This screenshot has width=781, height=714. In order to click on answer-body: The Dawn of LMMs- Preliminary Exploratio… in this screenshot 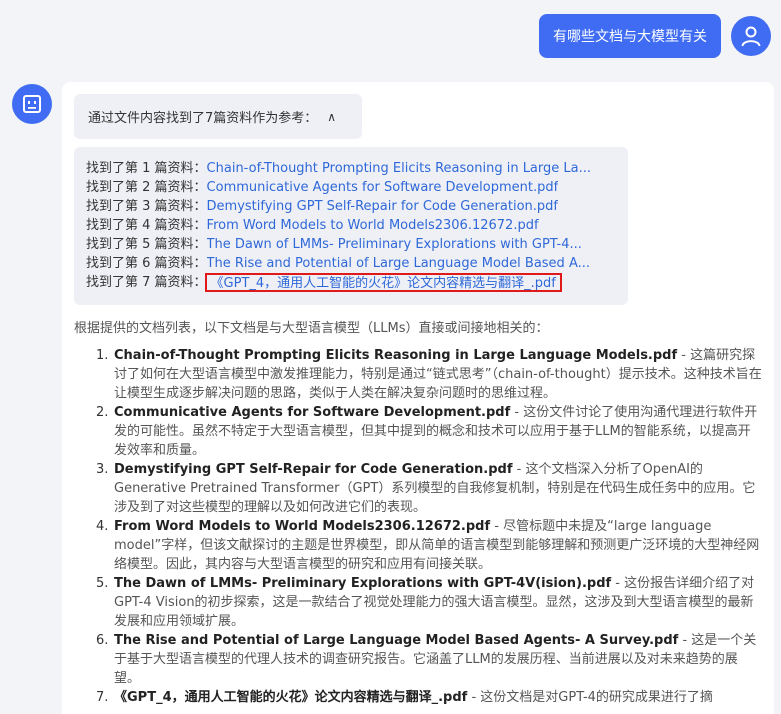, I will do `click(438, 602)`.